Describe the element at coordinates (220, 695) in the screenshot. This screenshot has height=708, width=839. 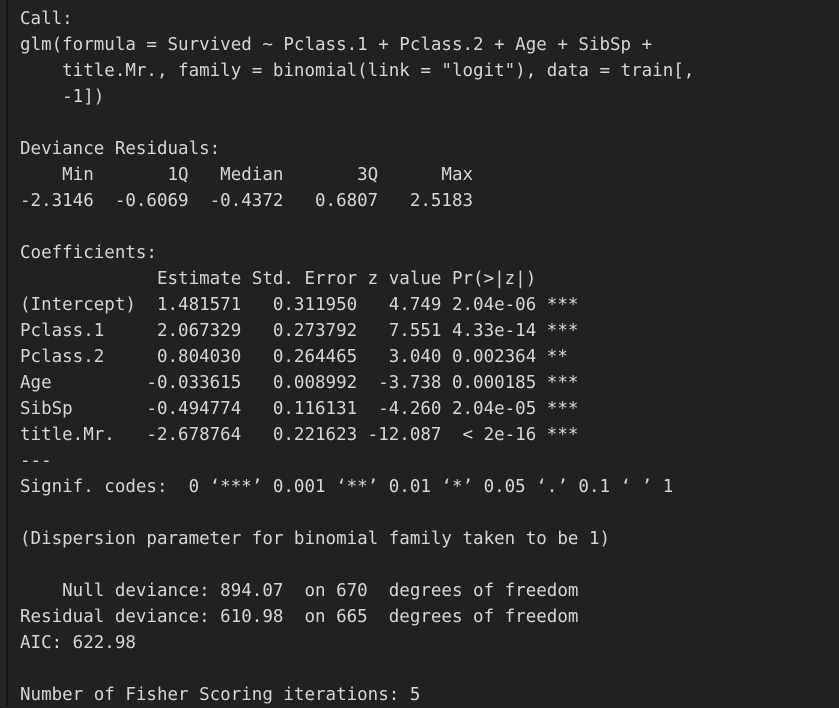
I see `console-line: Number of Fisher Scoring iterations: 5` at that location.